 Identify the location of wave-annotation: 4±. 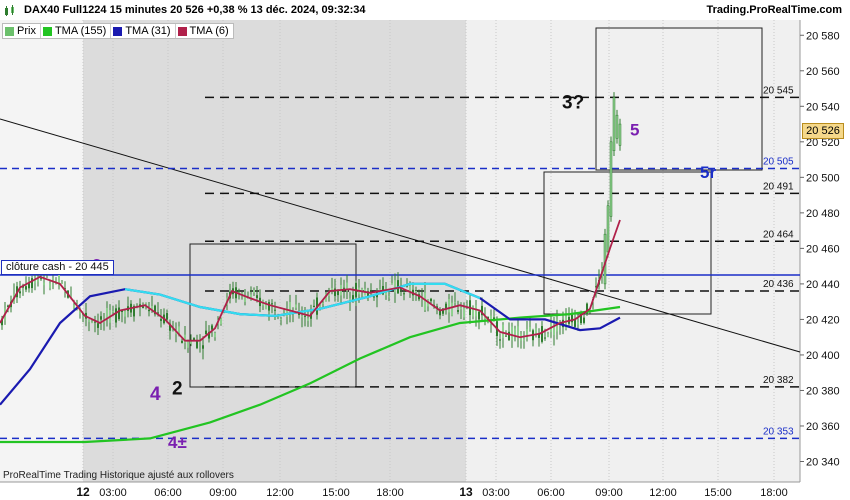
(177, 442).